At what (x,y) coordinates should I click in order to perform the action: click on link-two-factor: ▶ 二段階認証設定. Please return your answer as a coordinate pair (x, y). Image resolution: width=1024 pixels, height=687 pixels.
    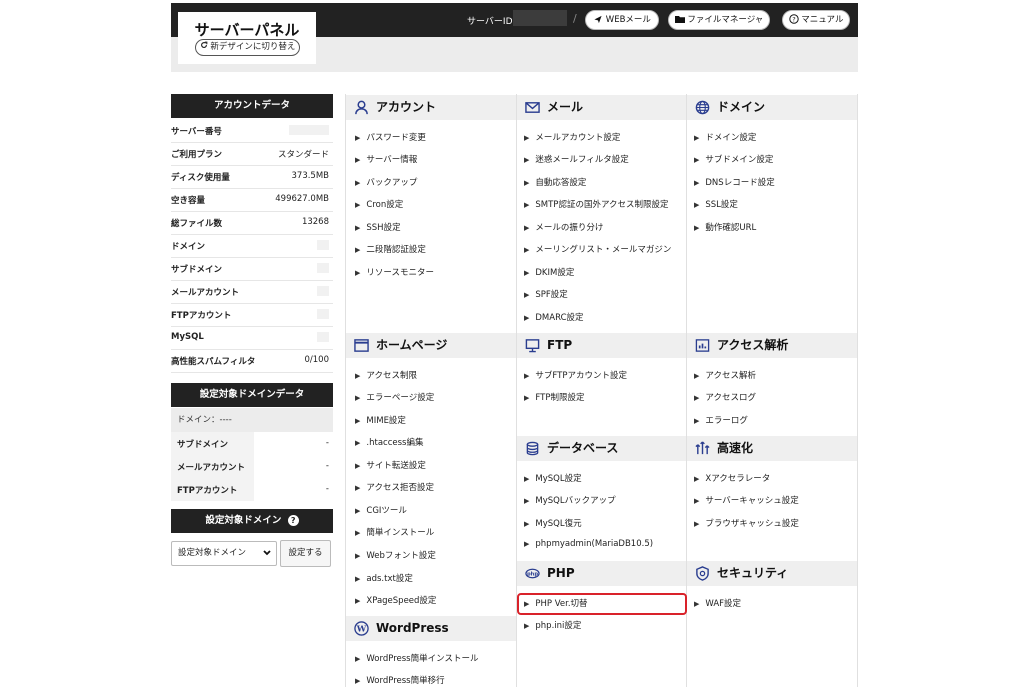
    Looking at the image, I should click on (390, 249).